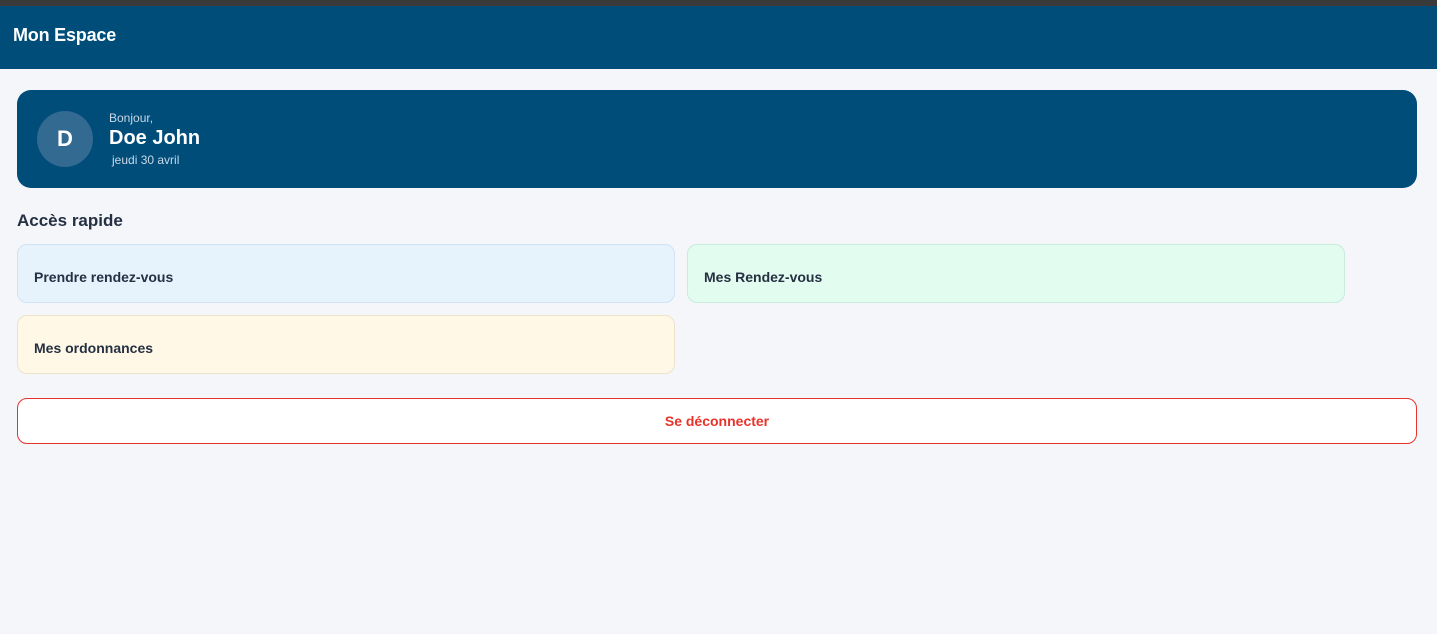  I want to click on user-name: Doe John, so click(155, 137).